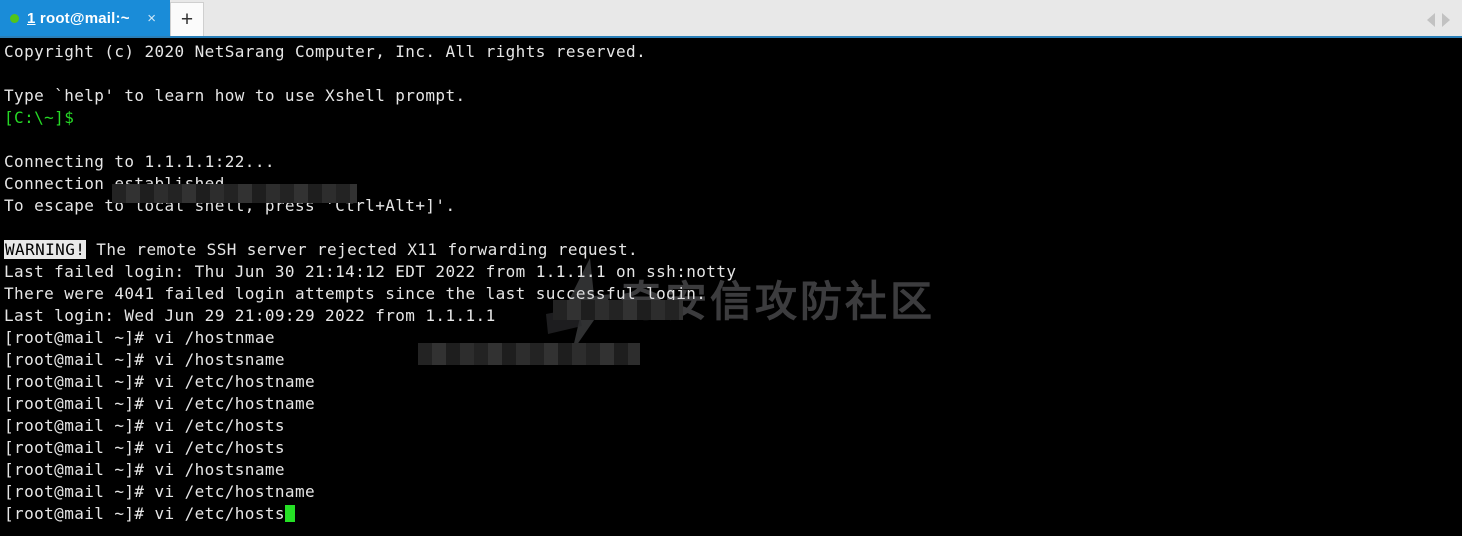 The width and height of the screenshot is (1462, 536). I want to click on tab-index: 1, so click(31, 18).